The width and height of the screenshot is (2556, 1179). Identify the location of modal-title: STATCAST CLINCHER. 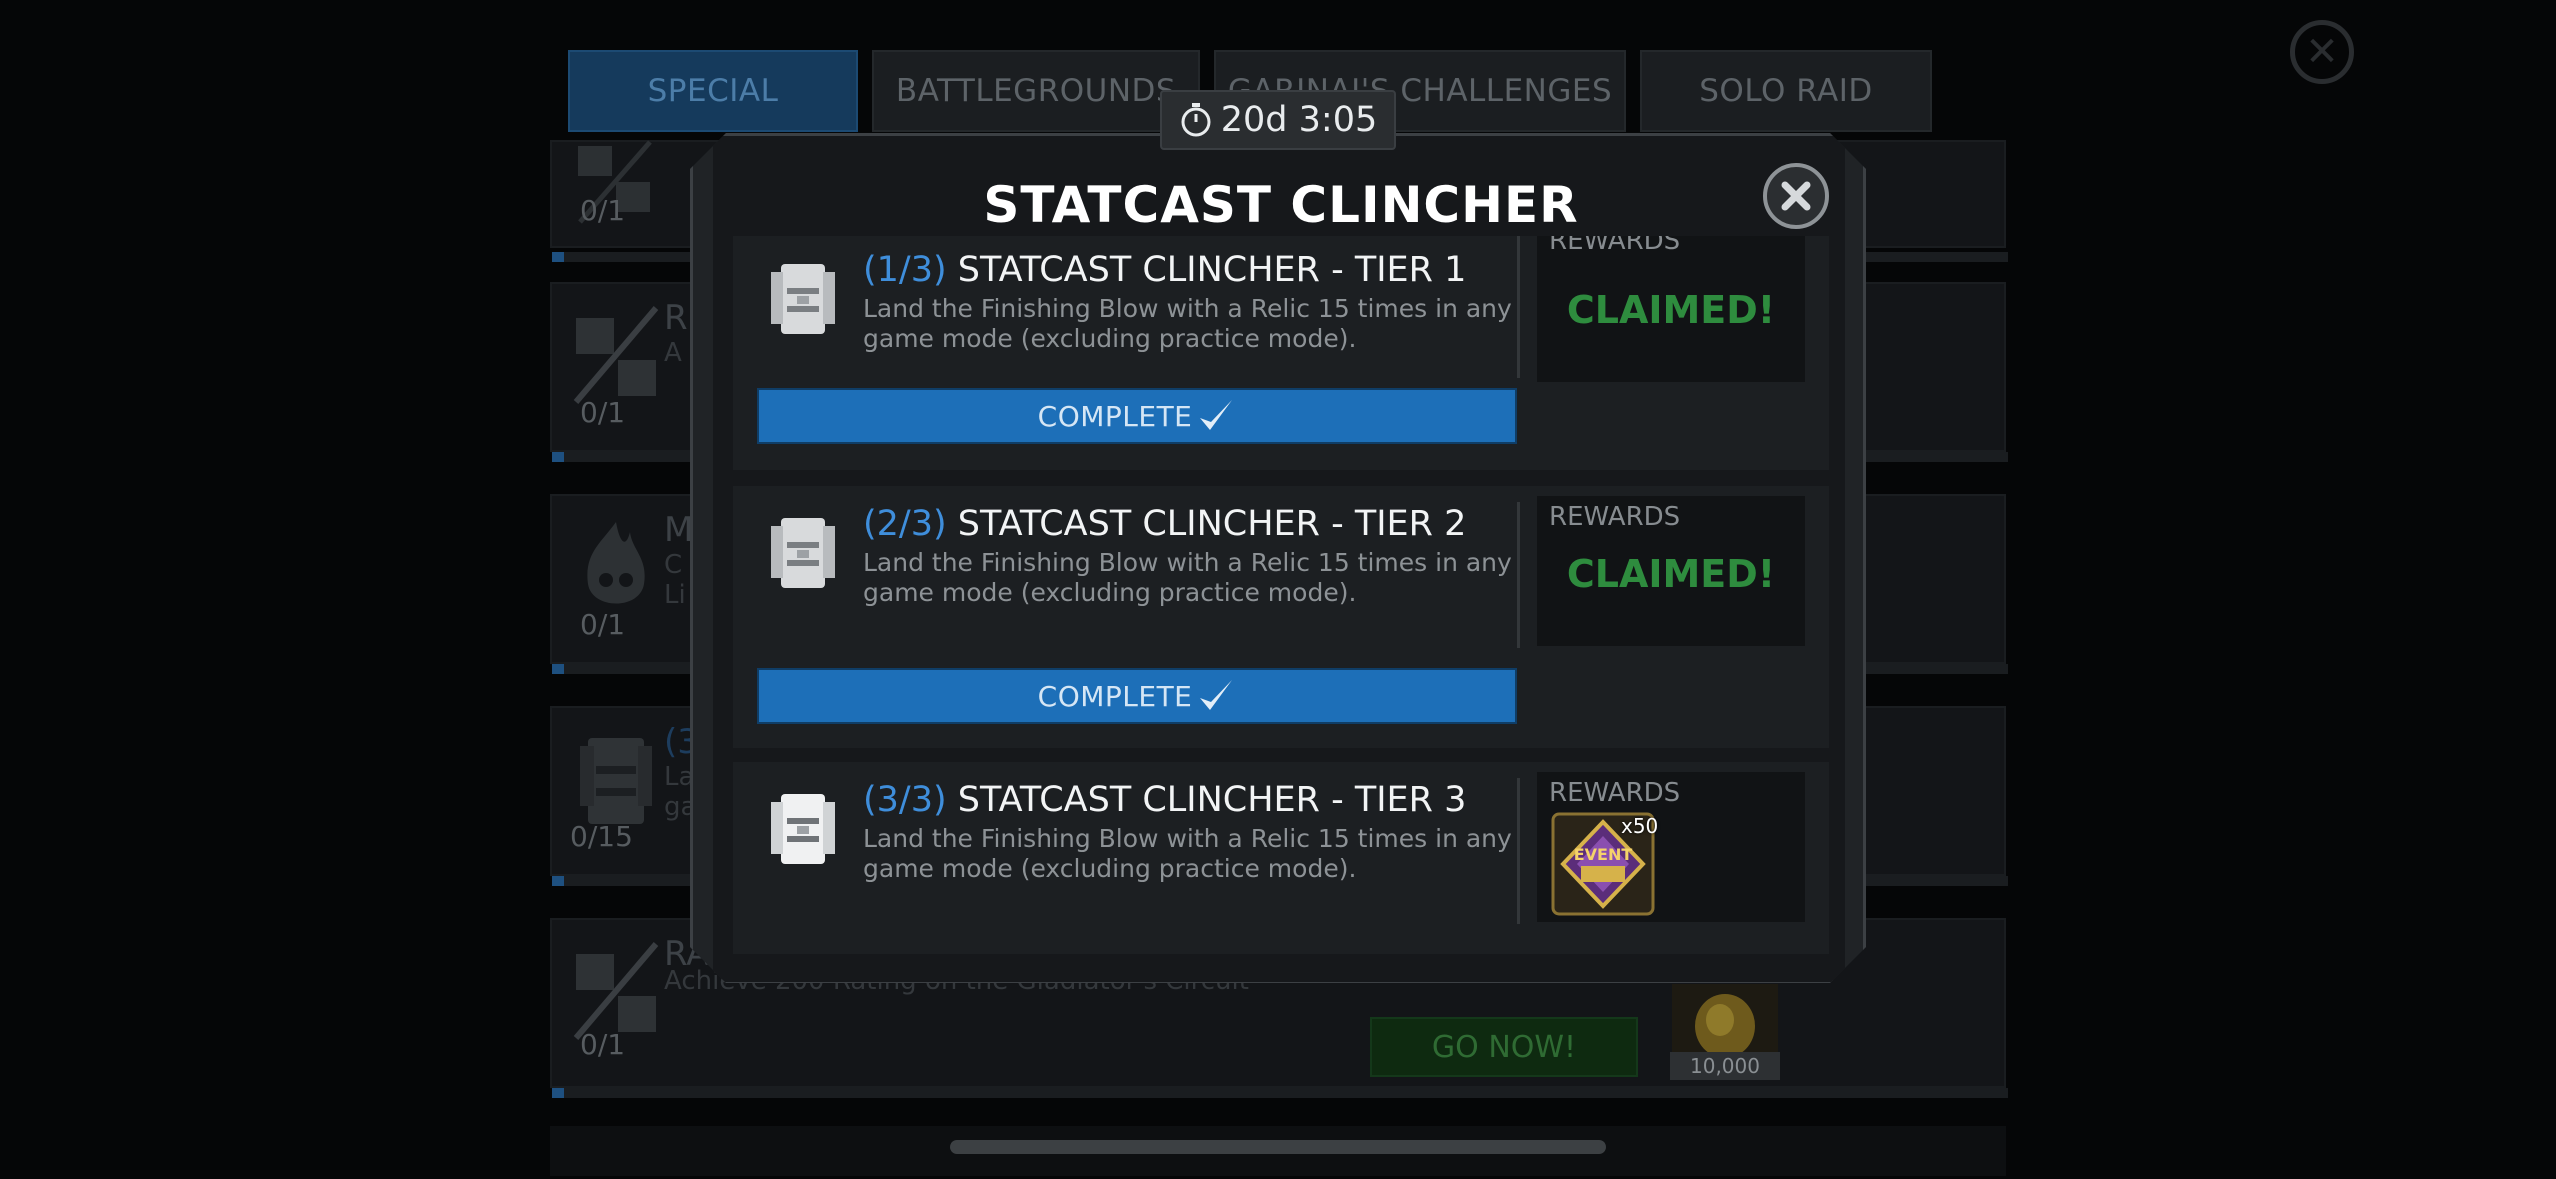
(1281, 205).